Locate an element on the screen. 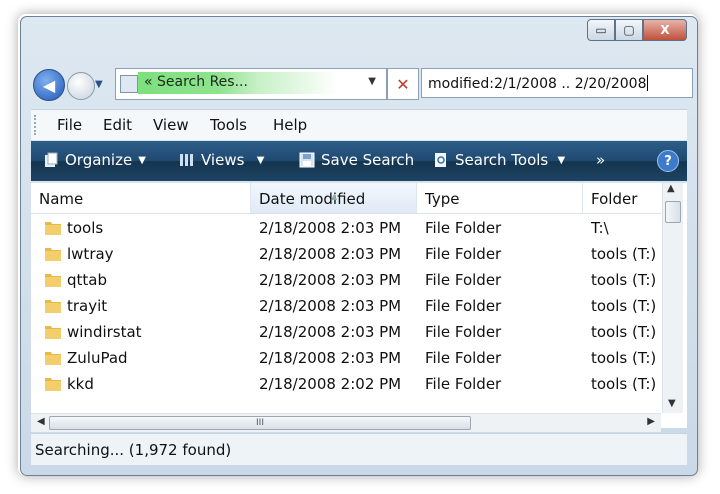 The width and height of the screenshot is (720, 494). search-tools-button: Search Tools ▼ is located at coordinates (499, 160).